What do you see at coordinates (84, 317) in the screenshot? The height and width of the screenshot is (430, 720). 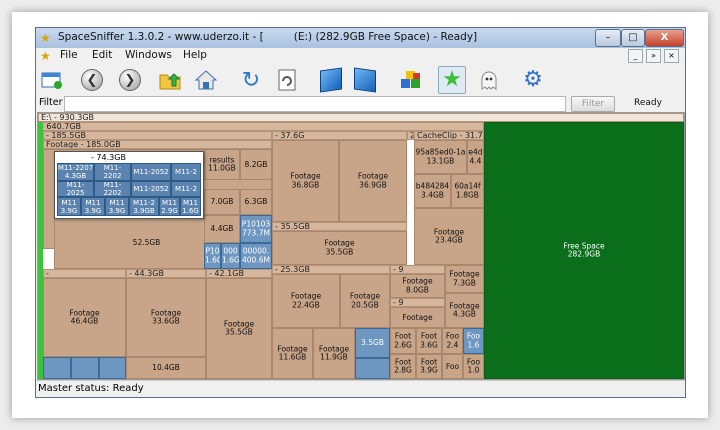 I see `block-footage-46-4: Footage 46.4GB` at bounding box center [84, 317].